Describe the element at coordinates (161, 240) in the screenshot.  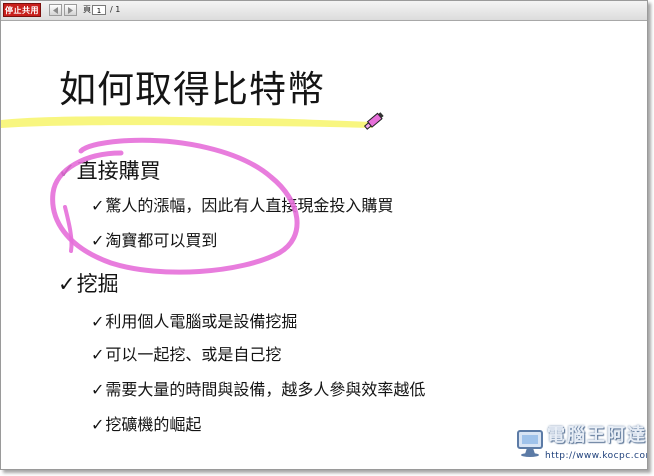
I see `bullet-text: 淘寶都可以買到` at that location.